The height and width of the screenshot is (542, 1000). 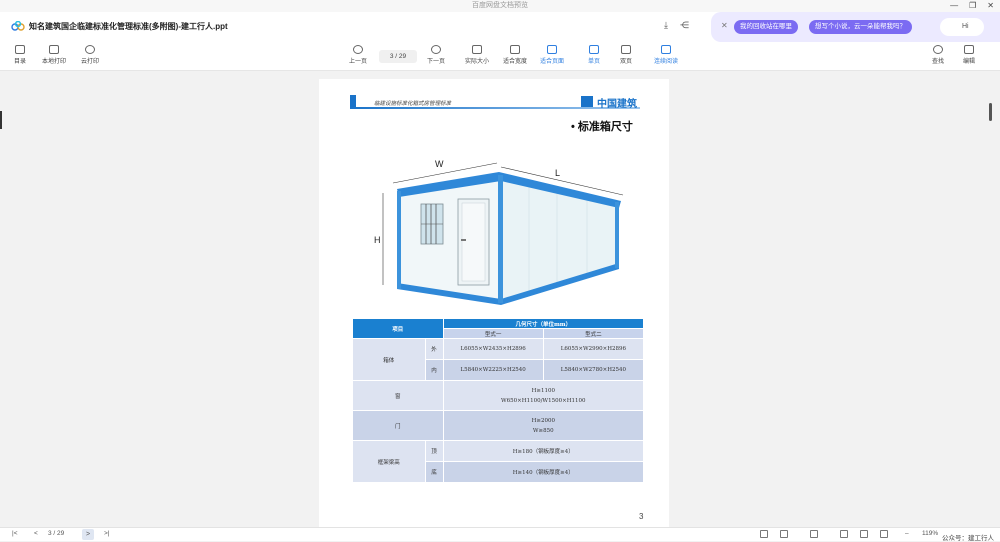 What do you see at coordinates (436, 55) in the screenshot?
I see `next-page-button: 下一页` at bounding box center [436, 55].